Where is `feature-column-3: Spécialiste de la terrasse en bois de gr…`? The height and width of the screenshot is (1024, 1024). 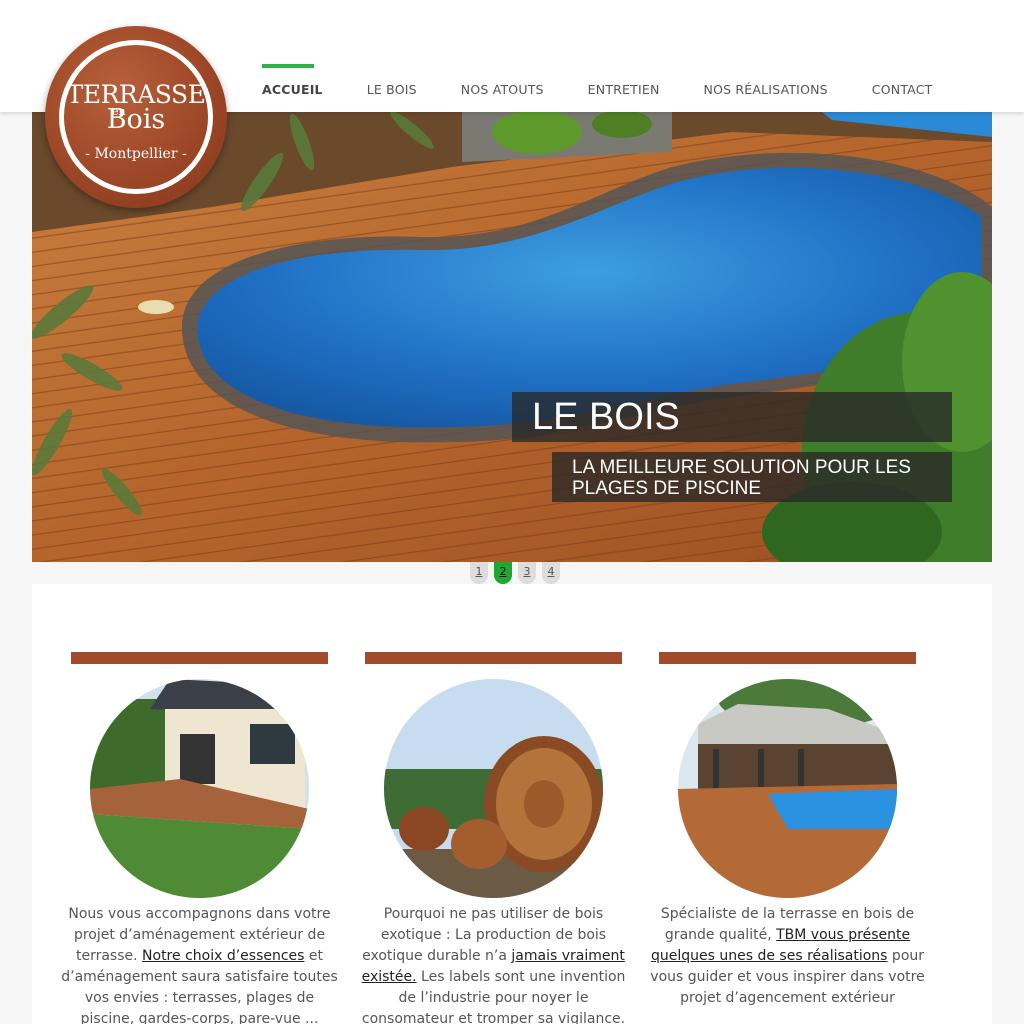 feature-column-3: Spécialiste de la terrasse en bois de gr… is located at coordinates (787, 829).